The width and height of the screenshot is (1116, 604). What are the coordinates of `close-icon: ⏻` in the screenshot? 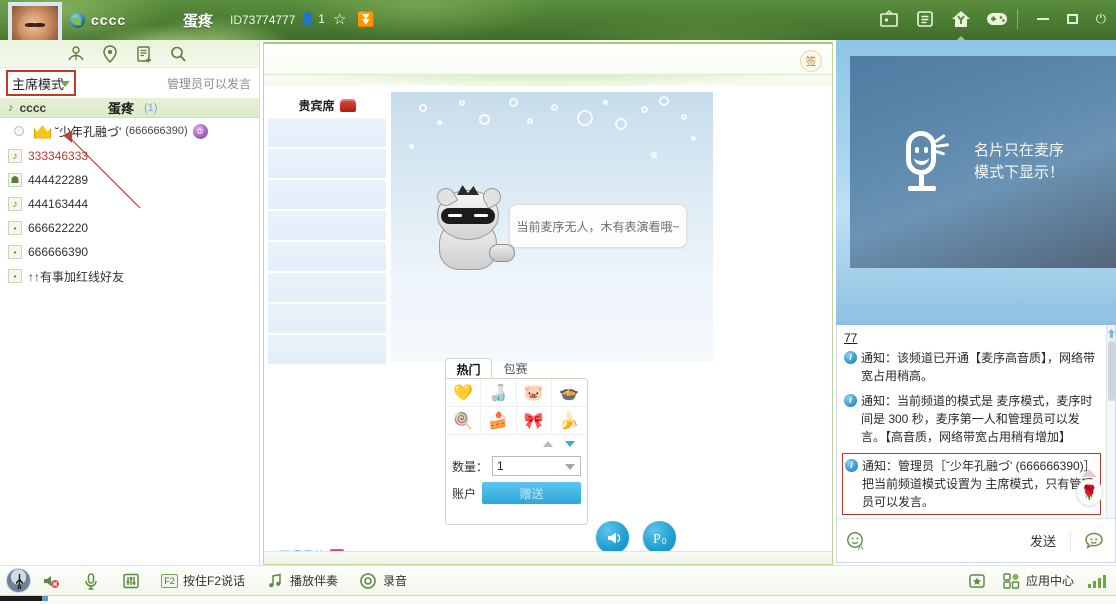 It's located at (1101, 18).